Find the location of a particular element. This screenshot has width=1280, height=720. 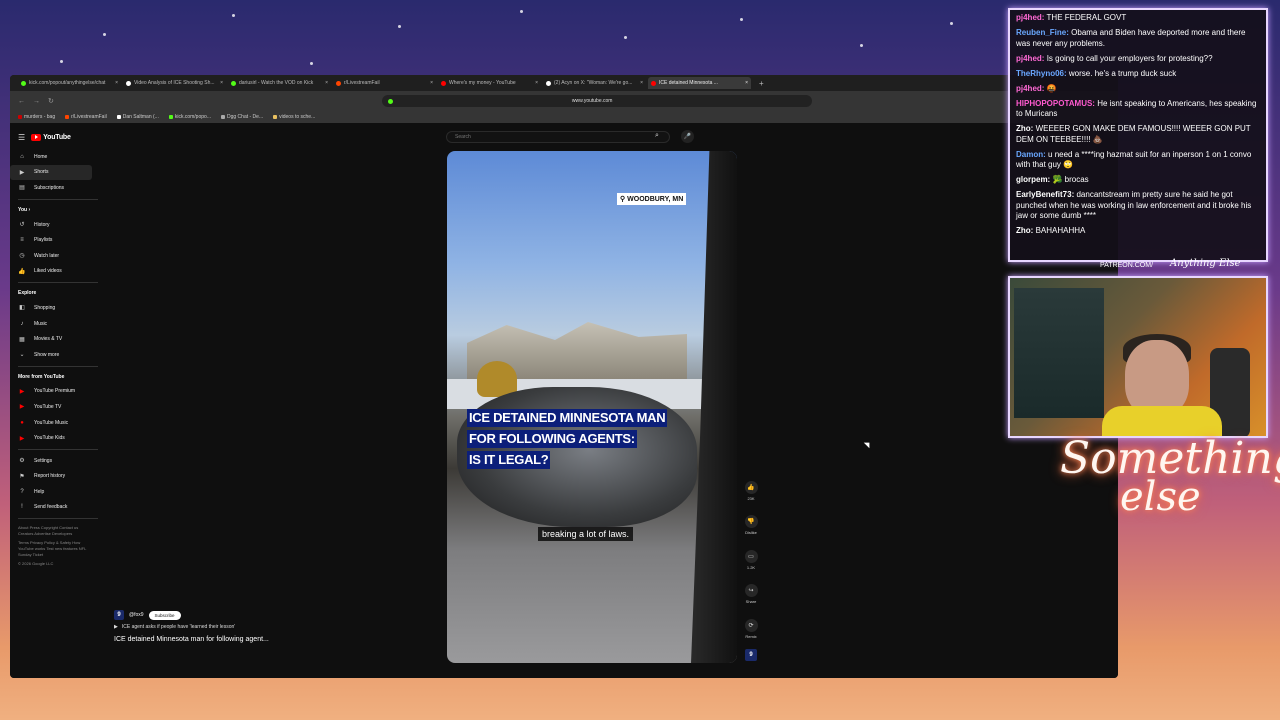

back-icon: ← is located at coordinates (21, 101).